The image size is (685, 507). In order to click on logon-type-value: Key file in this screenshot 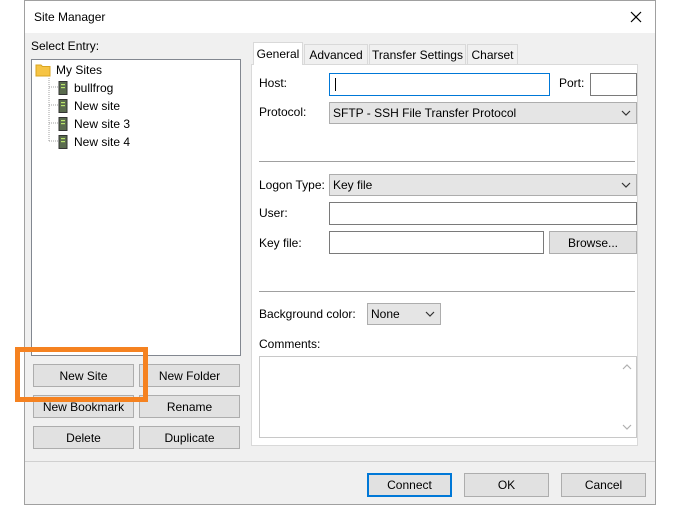, I will do `click(353, 185)`.